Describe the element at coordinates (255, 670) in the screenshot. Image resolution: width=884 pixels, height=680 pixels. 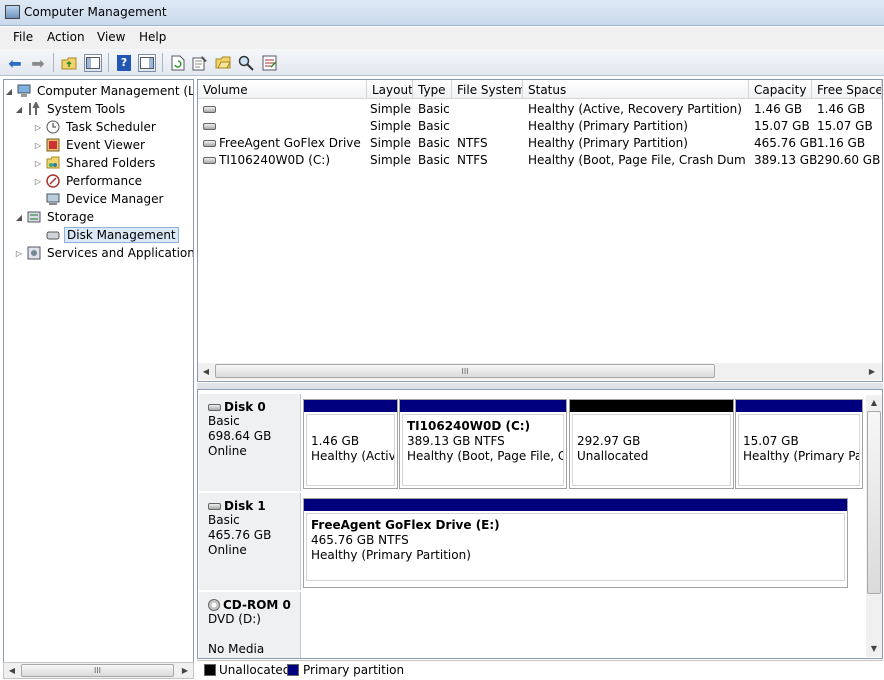
I see `legend-unallocated: Unallocated` at that location.